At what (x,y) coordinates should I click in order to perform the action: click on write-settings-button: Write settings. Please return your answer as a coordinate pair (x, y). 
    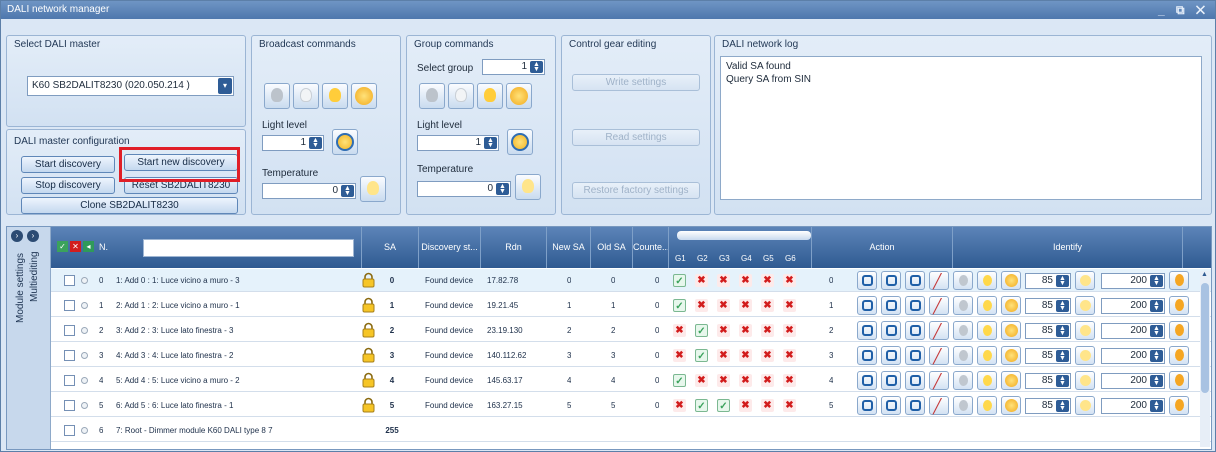
    Looking at the image, I should click on (636, 82).